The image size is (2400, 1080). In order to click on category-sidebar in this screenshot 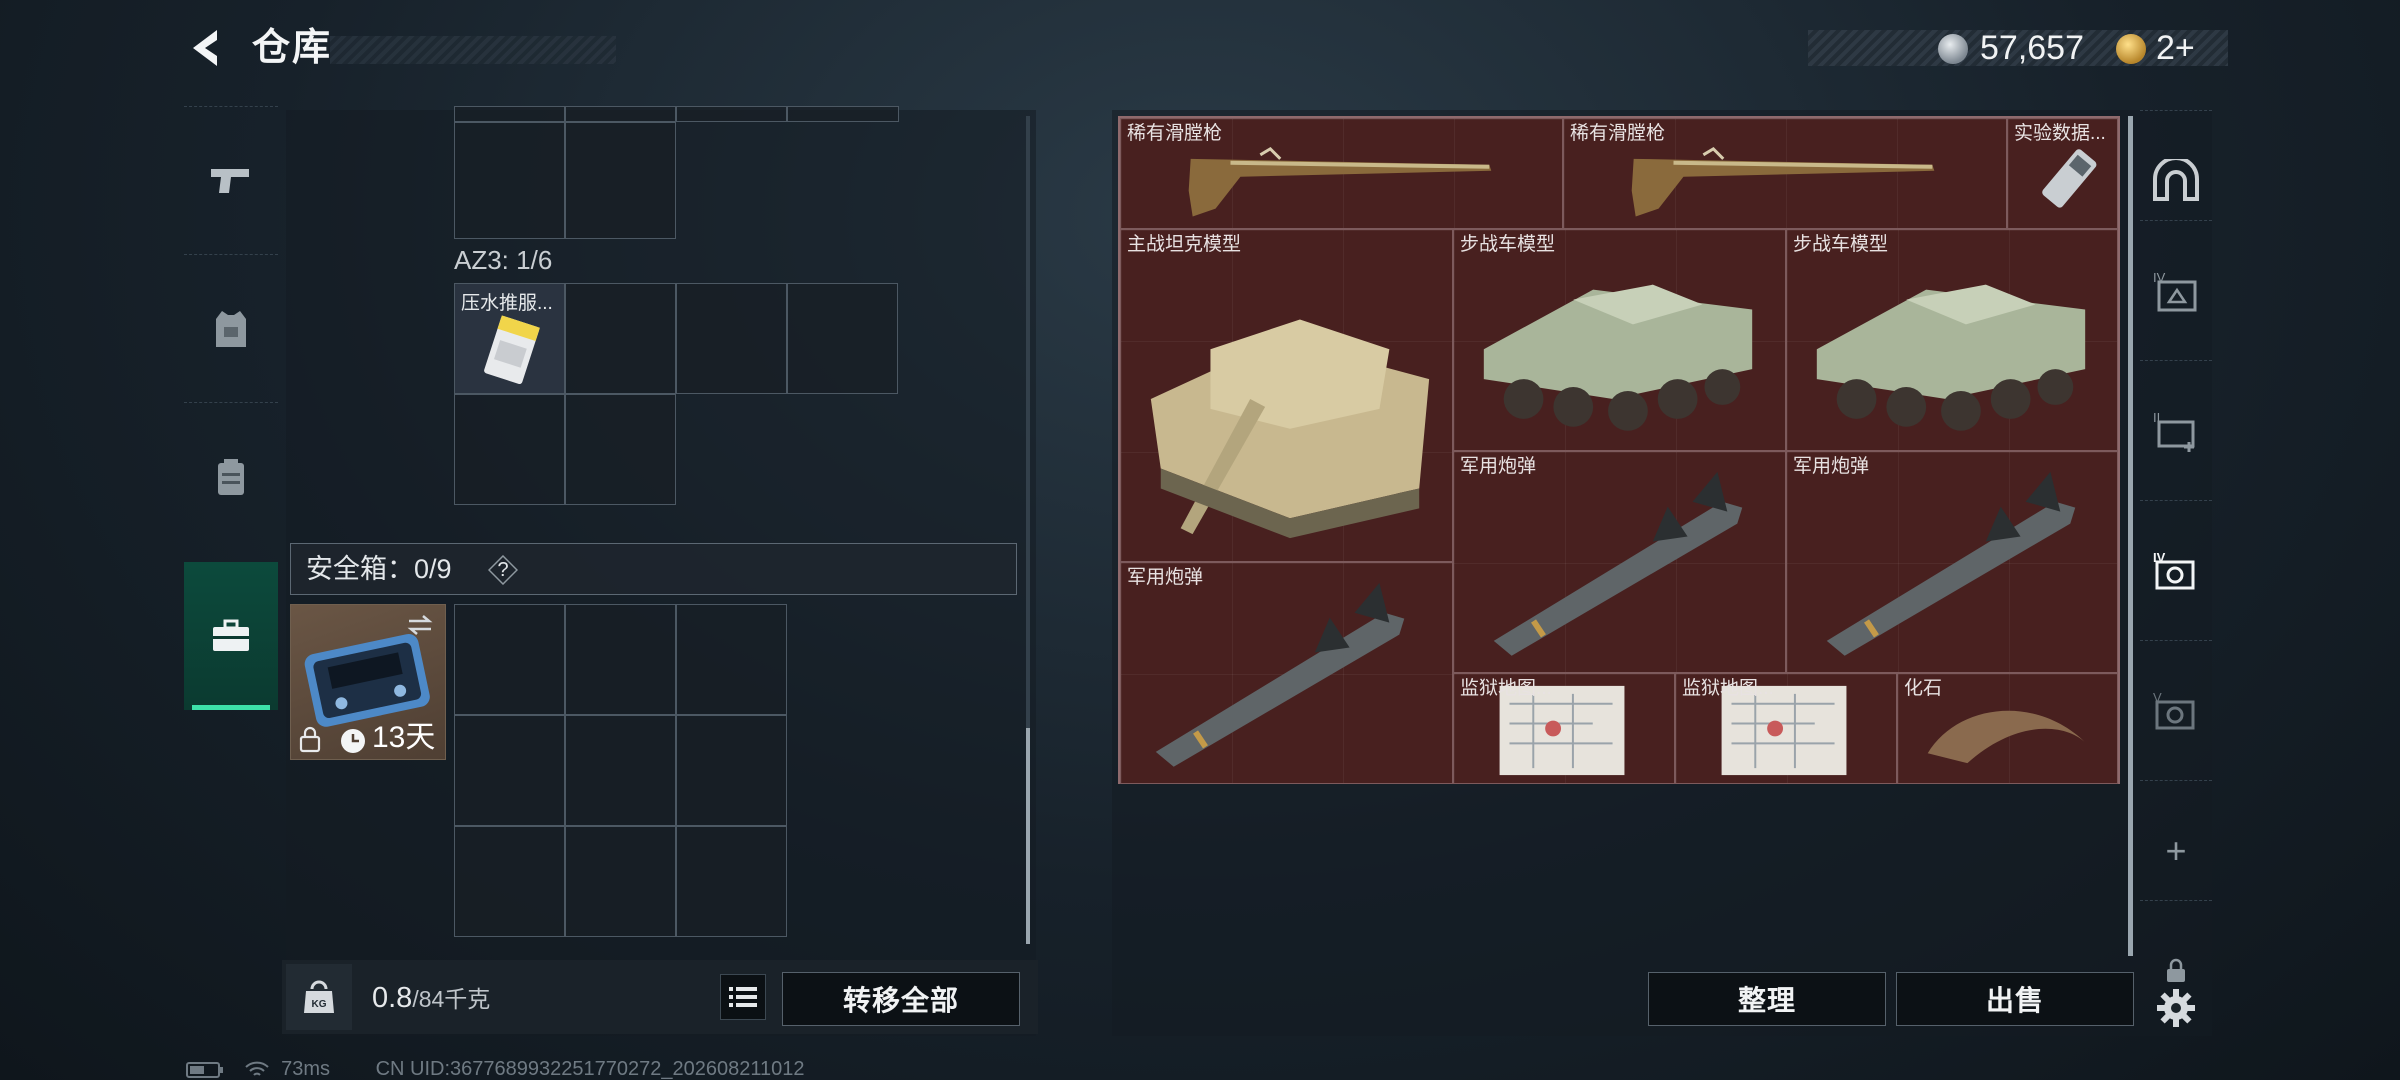, I will do `click(231, 408)`.